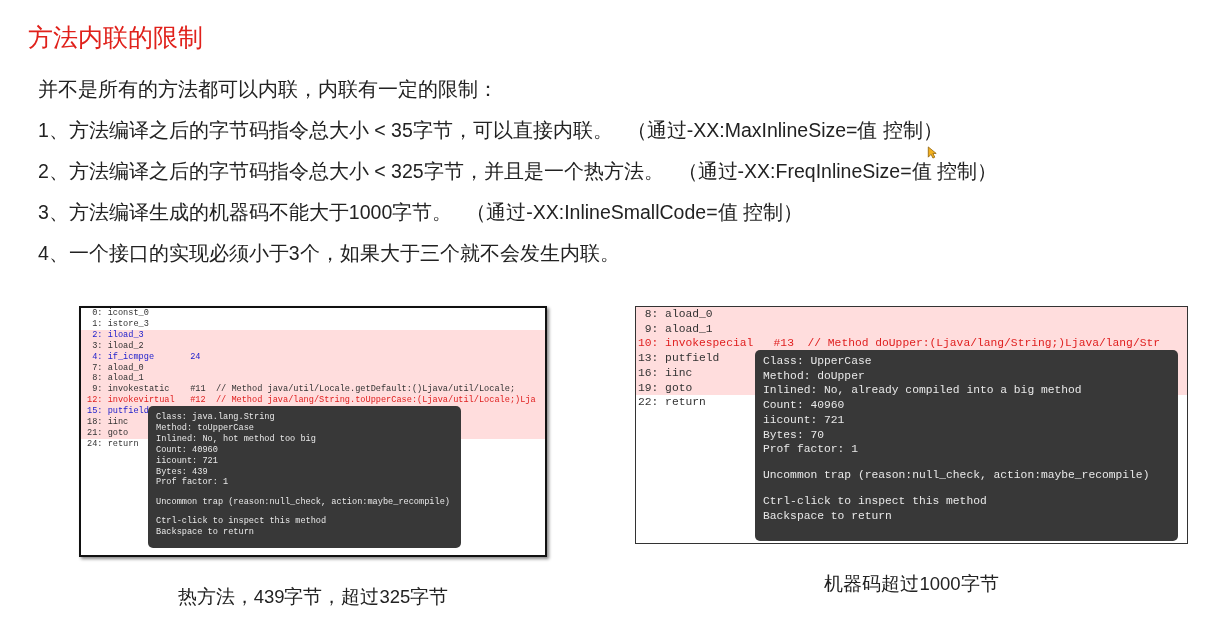  What do you see at coordinates (911, 584) in the screenshot?
I see `figure-caption: 机器码超过1000字节` at bounding box center [911, 584].